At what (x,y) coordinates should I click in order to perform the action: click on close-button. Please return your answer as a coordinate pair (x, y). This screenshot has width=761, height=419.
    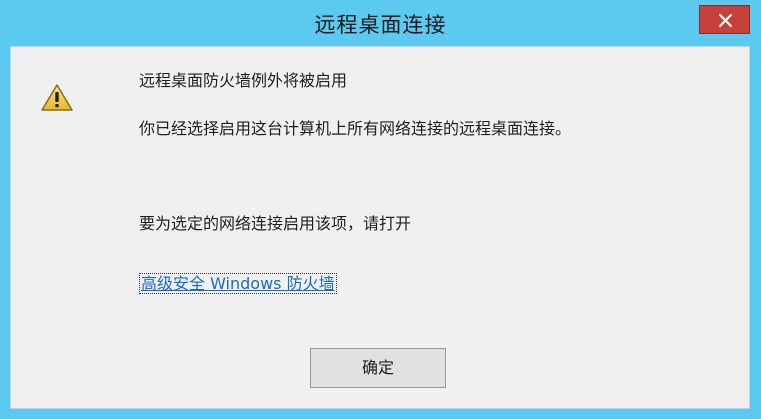
    Looking at the image, I should click on (724, 19).